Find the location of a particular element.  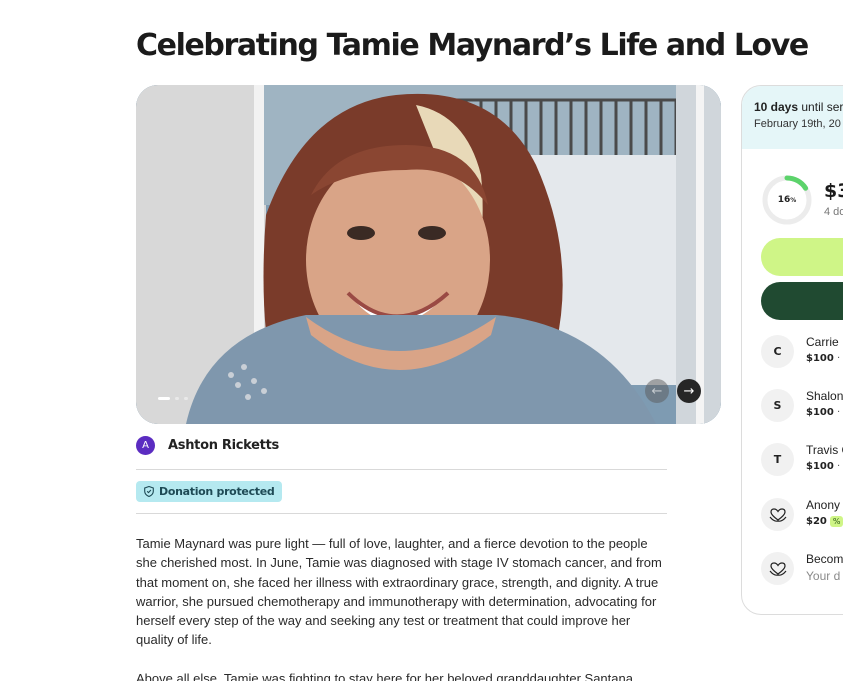

donor-amount: $20 is located at coordinates (816, 521).